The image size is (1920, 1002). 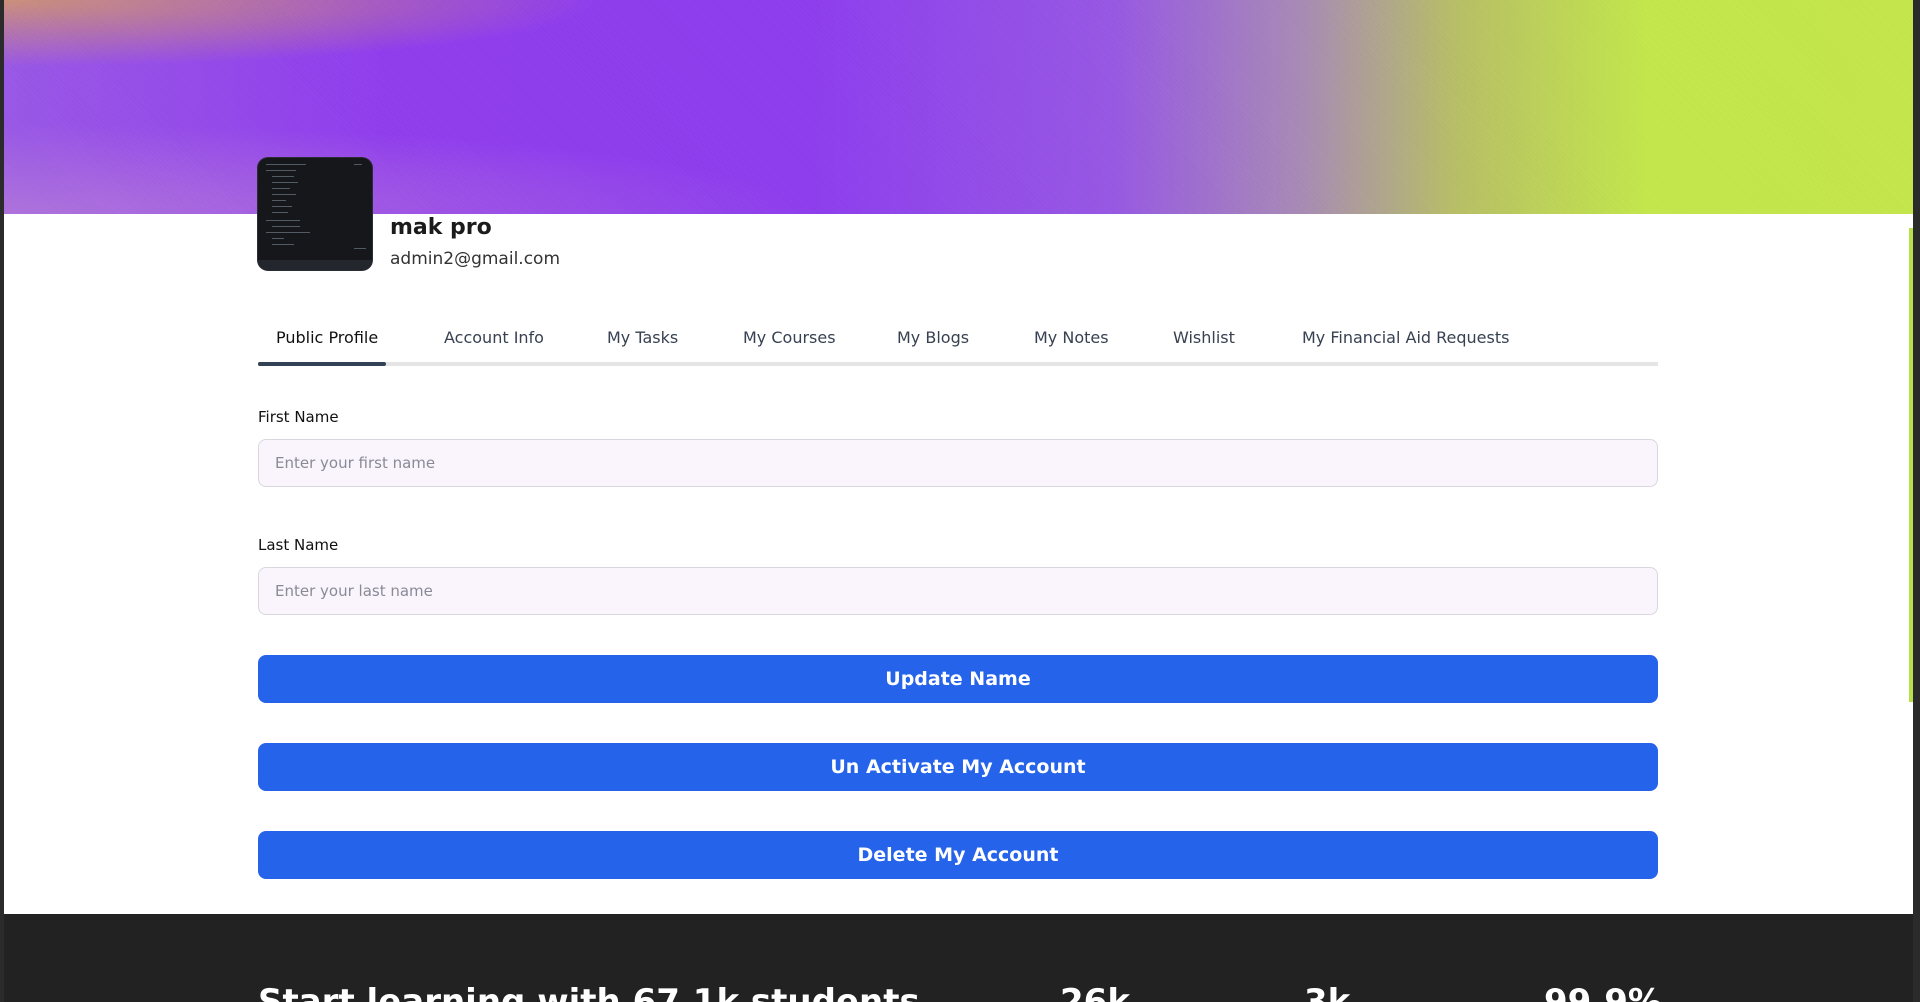 I want to click on scroll-accent, so click(x=1911, y=465).